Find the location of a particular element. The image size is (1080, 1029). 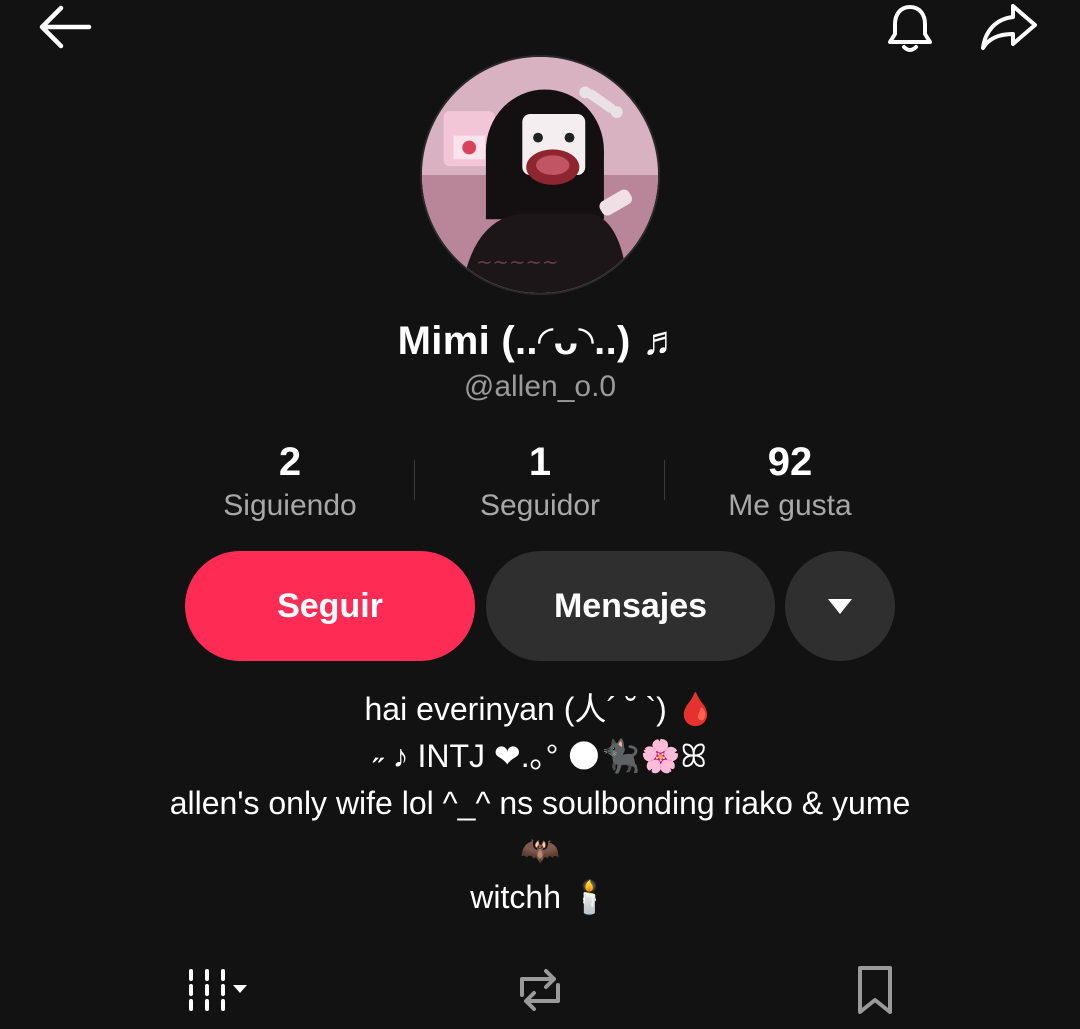

repost-icon is located at coordinates (540, 990).